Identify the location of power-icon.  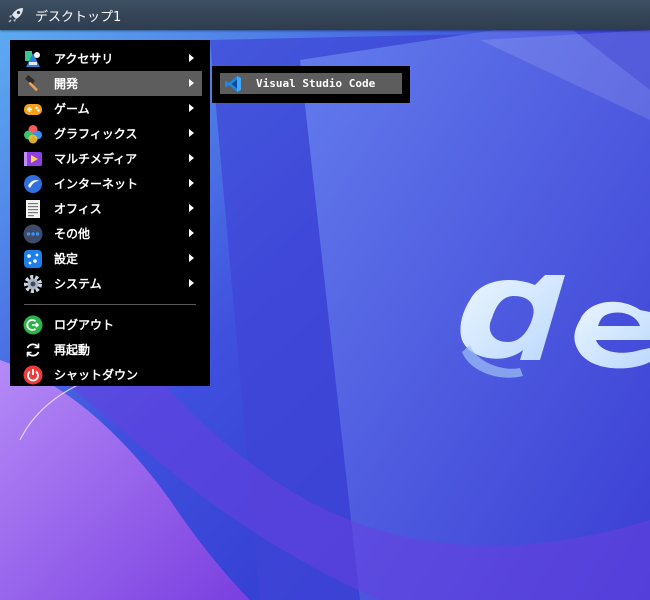
(33, 375).